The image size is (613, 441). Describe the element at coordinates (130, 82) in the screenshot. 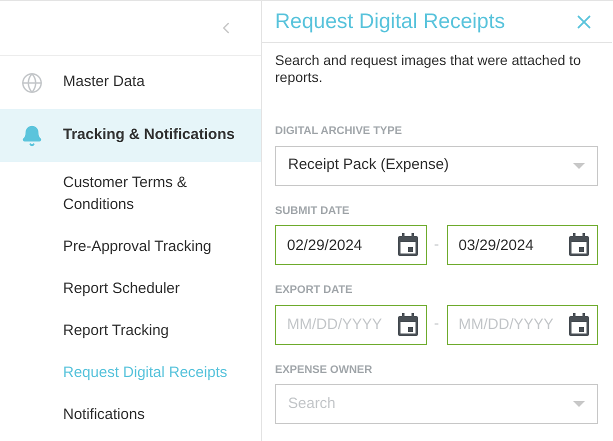

I see `sidebar-section: Master Data` at that location.